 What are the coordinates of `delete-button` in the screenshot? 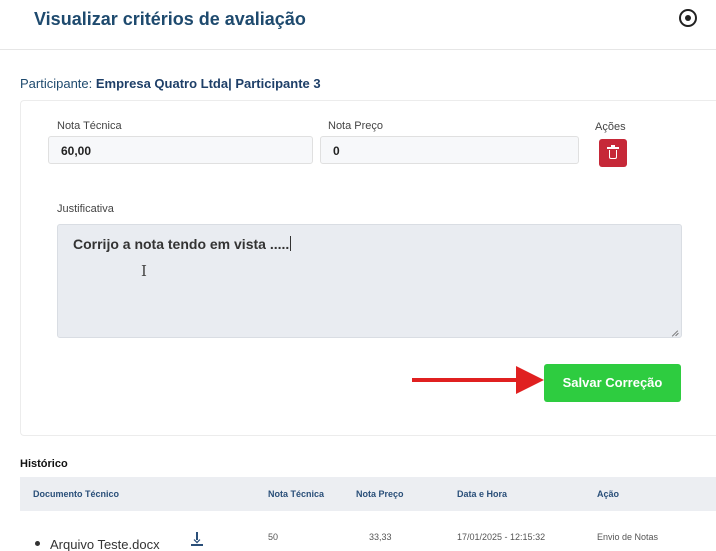 It's located at (613, 153).